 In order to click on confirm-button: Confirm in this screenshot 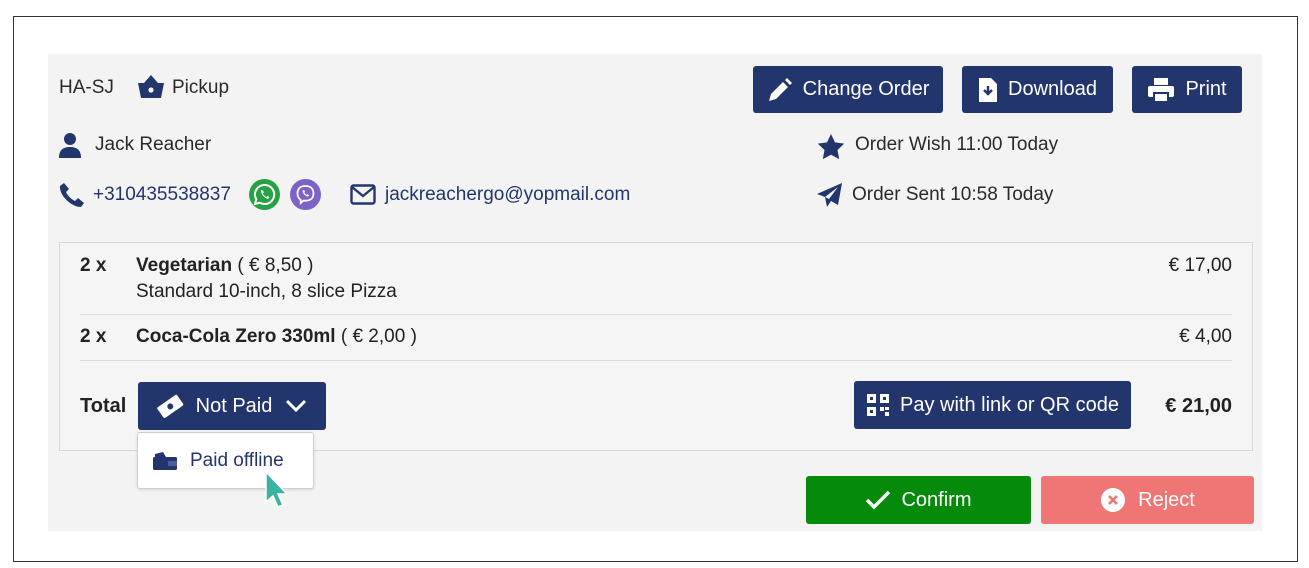, I will do `click(918, 500)`.